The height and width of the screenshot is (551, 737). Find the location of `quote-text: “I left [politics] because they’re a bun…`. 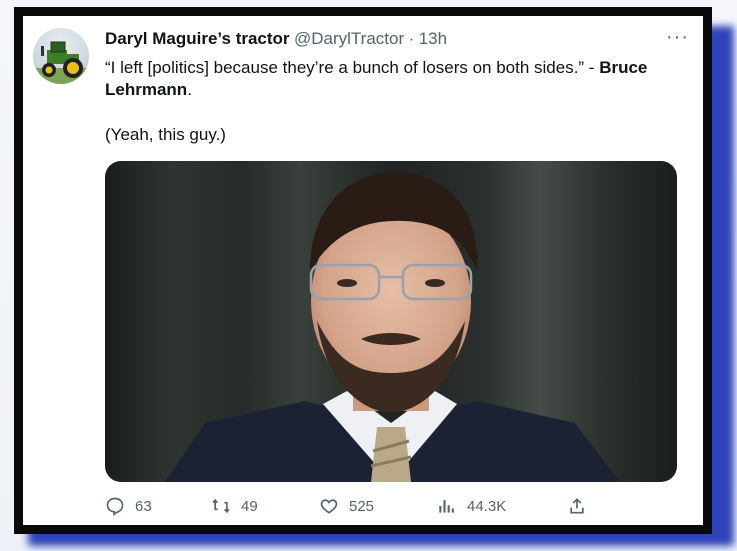

quote-text: “I left [politics] because they’re a bun… is located at coordinates (352, 67).